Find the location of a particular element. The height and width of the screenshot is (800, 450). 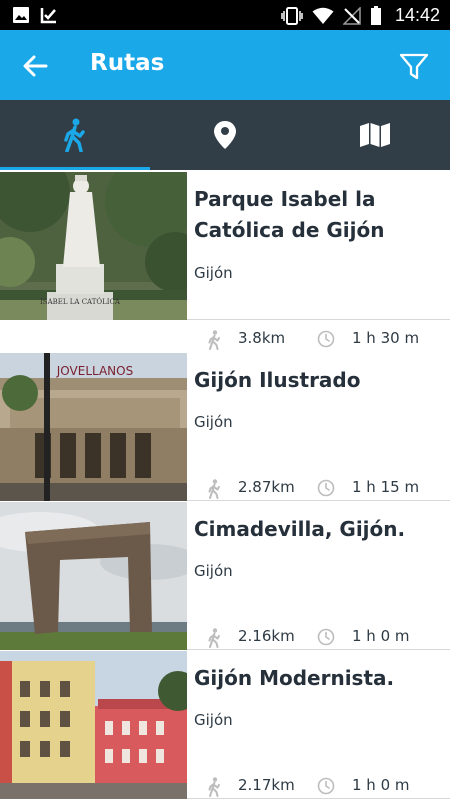

route-distance: 2.87km is located at coordinates (266, 487).